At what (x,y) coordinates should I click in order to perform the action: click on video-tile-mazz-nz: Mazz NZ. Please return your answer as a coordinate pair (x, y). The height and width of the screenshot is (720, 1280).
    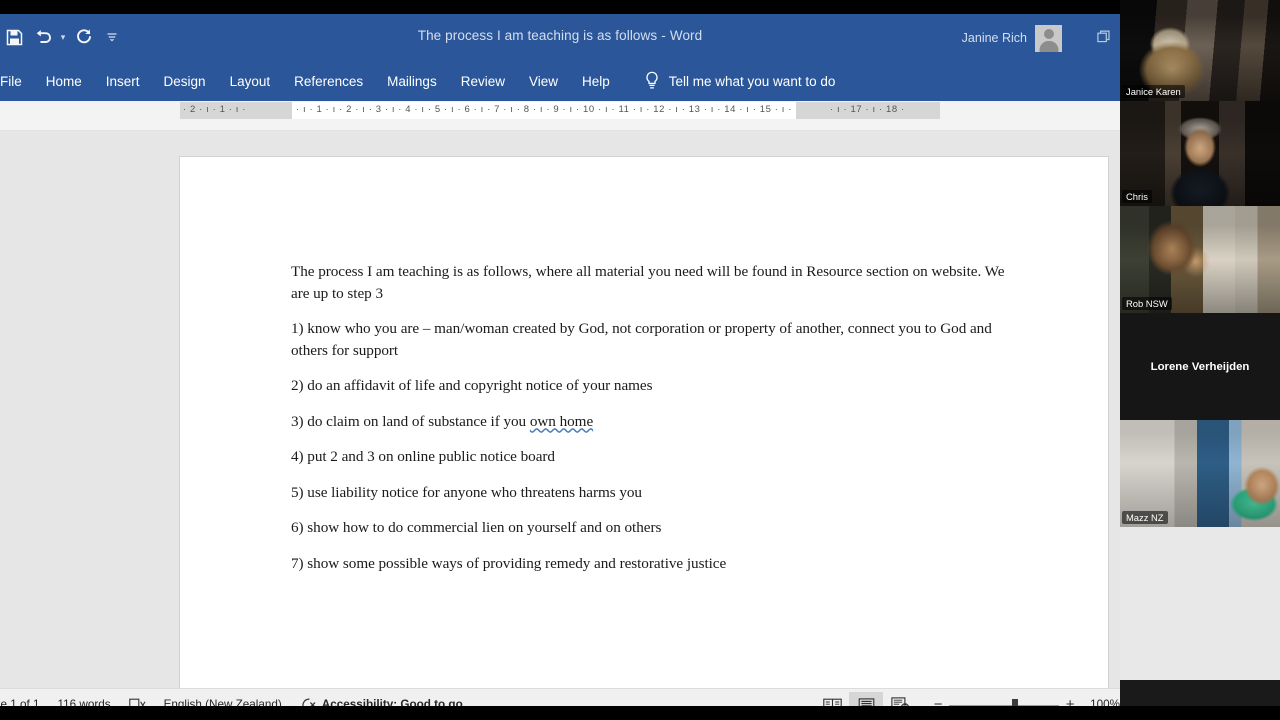
    Looking at the image, I should click on (1200, 473).